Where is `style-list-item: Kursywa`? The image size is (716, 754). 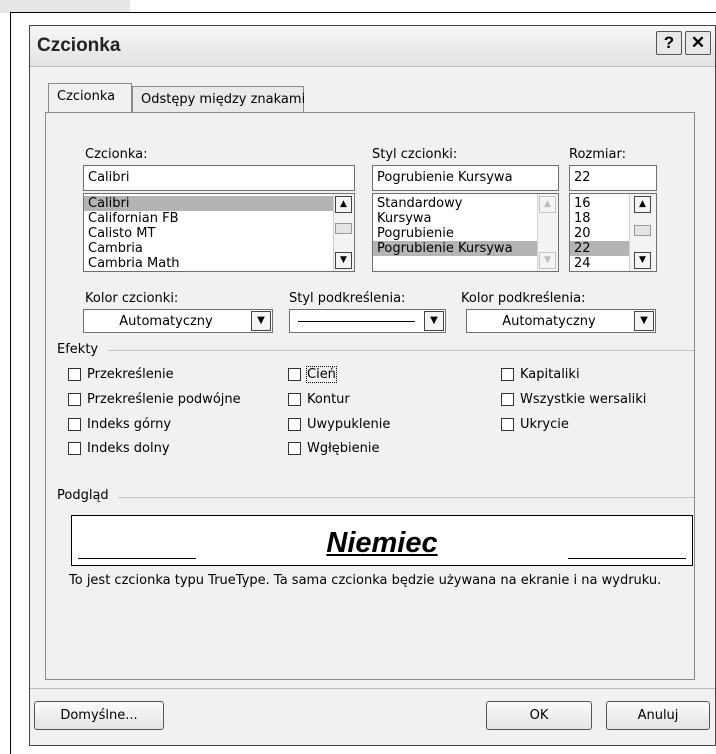
style-list-item: Kursywa is located at coordinates (465, 218).